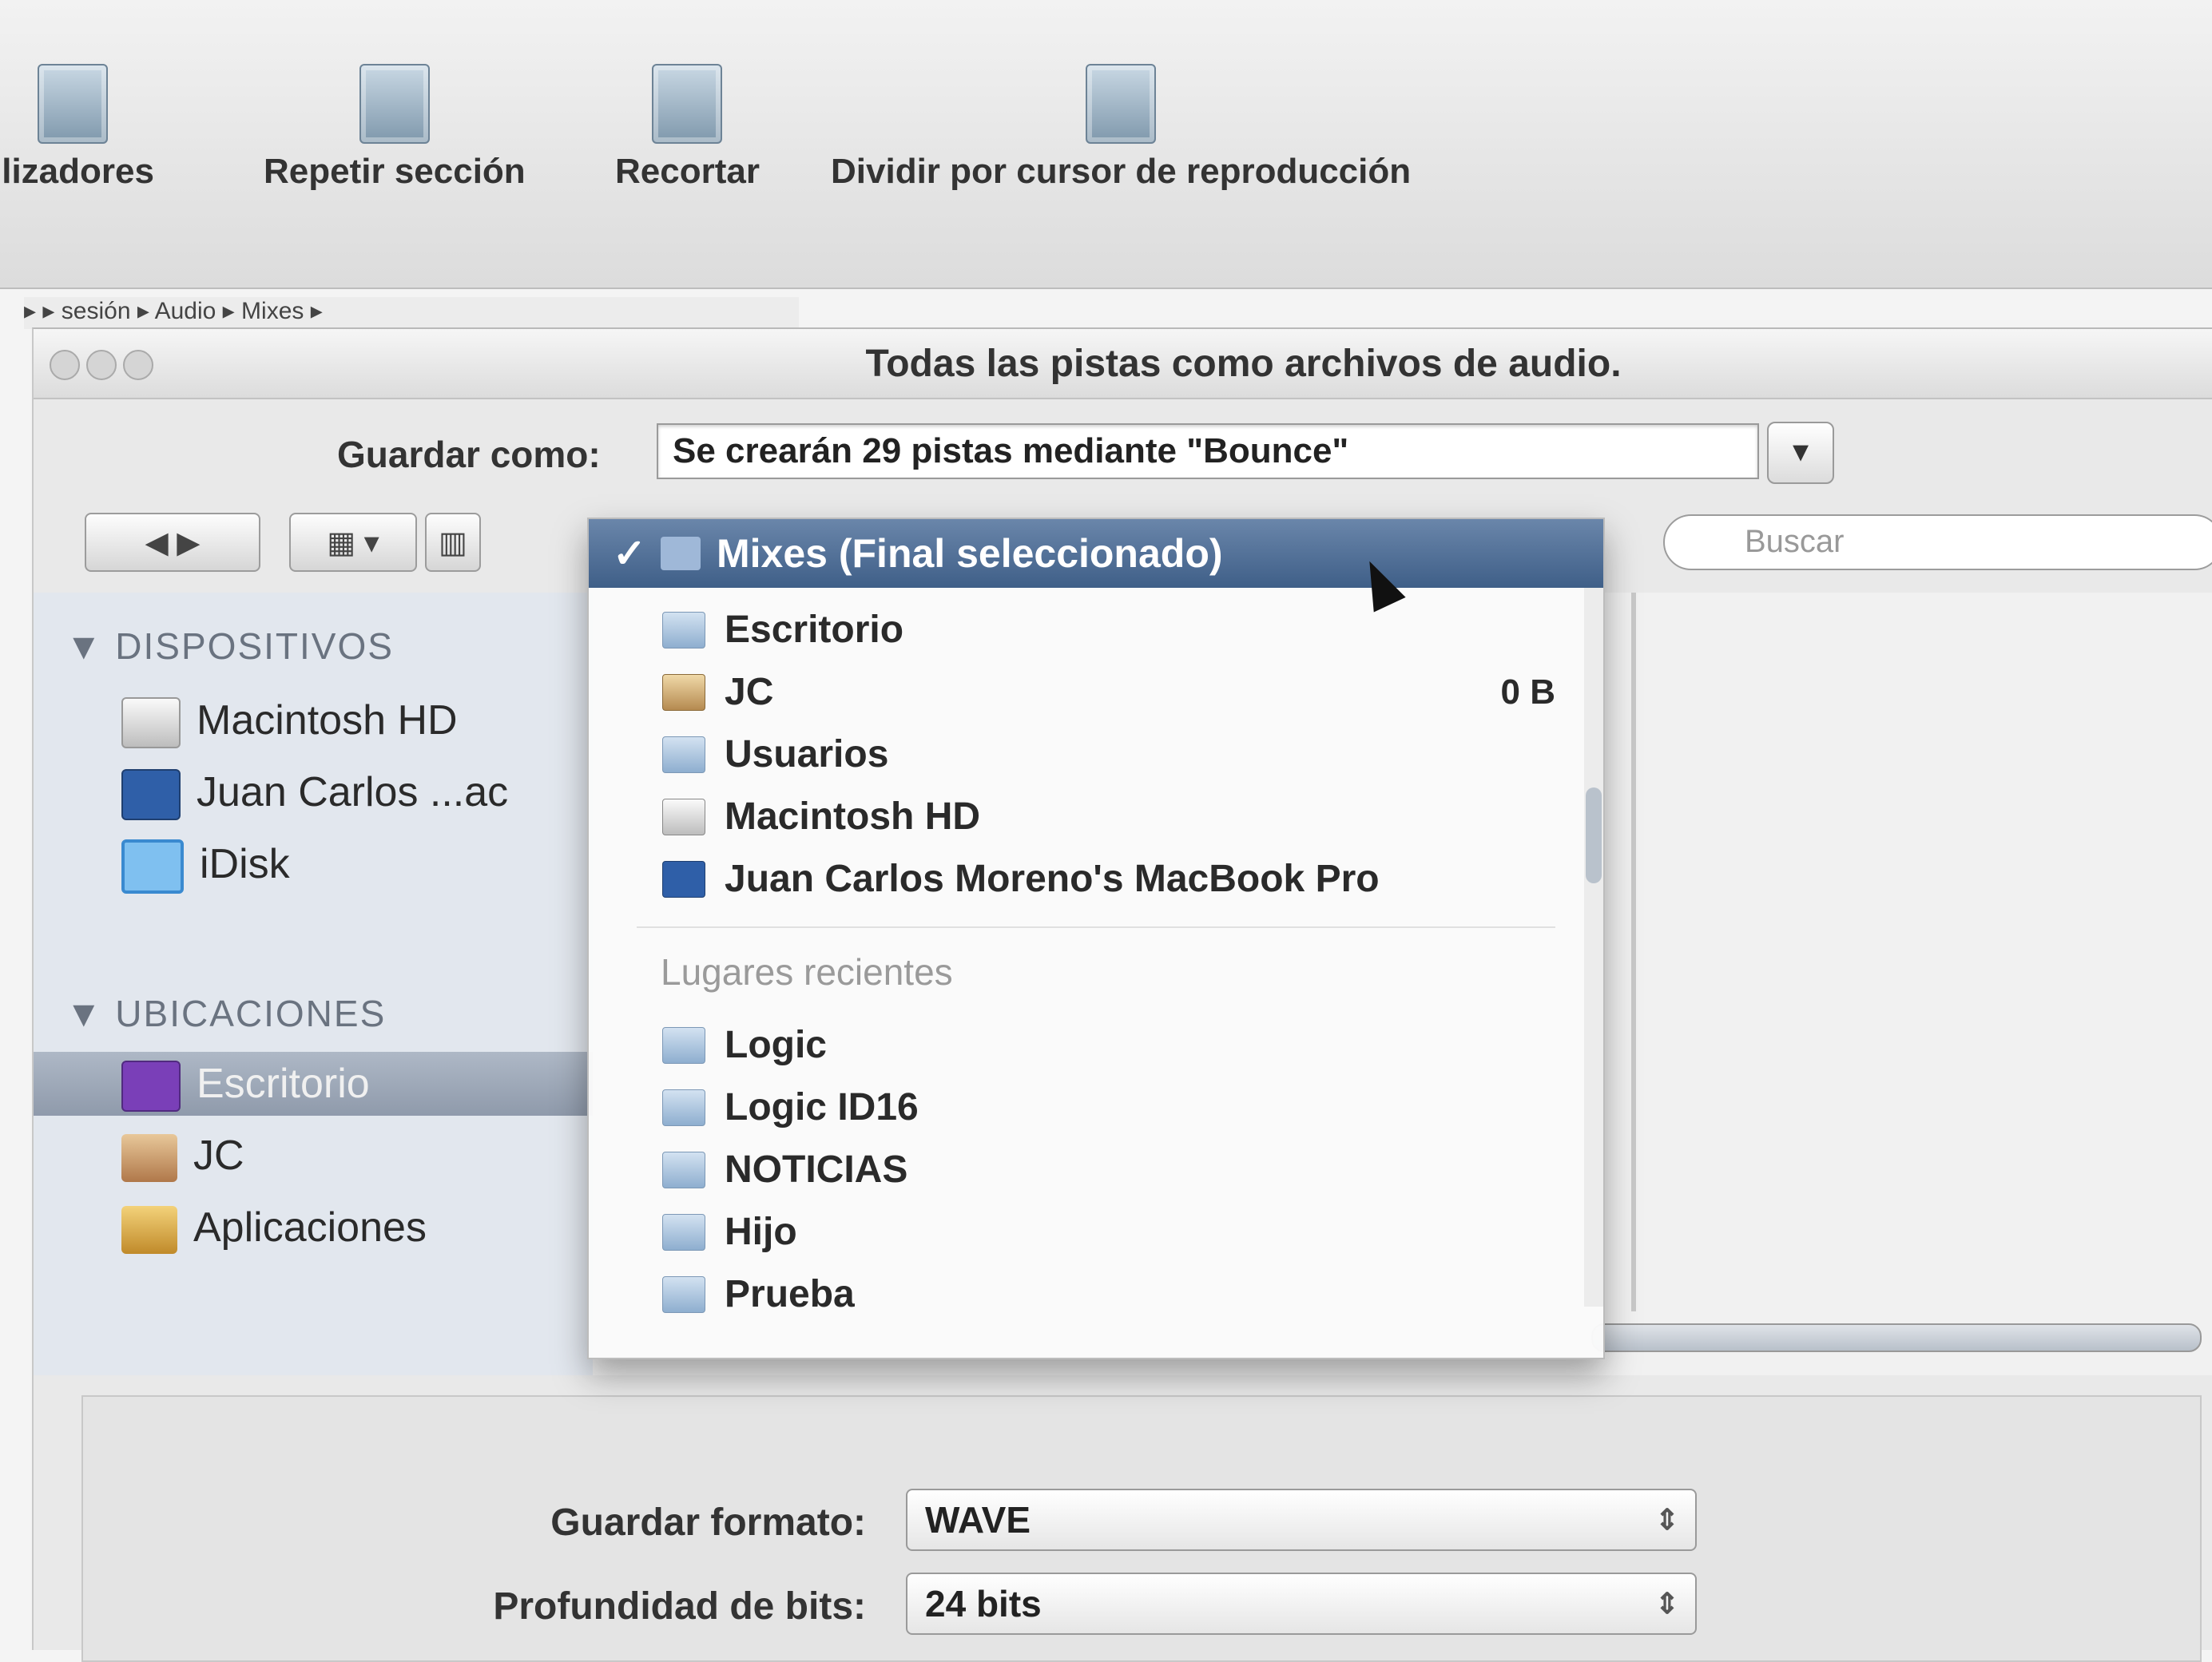 The image size is (2212, 1662). Describe the element at coordinates (453, 542) in the screenshot. I see `column-view-button: ▥` at that location.